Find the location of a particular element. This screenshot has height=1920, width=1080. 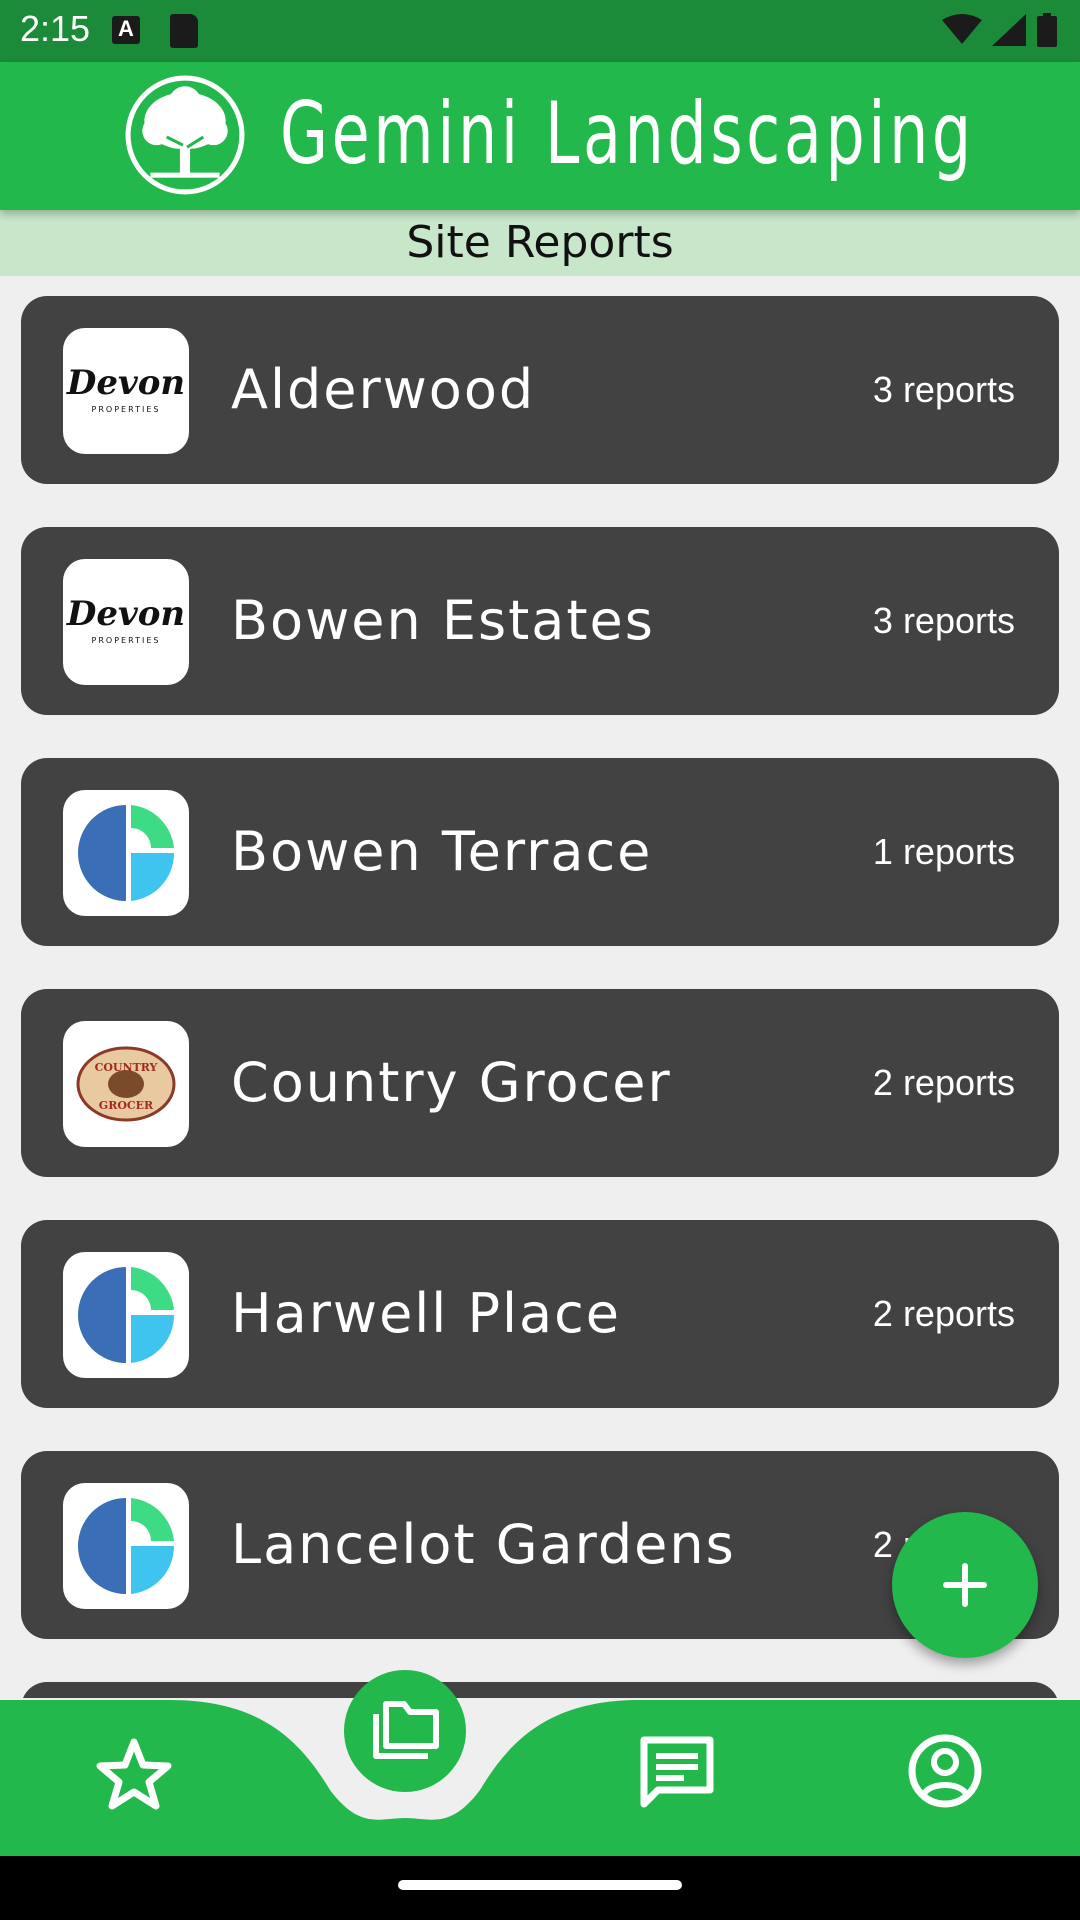

nav-favorites-button is located at coordinates (134, 1774).